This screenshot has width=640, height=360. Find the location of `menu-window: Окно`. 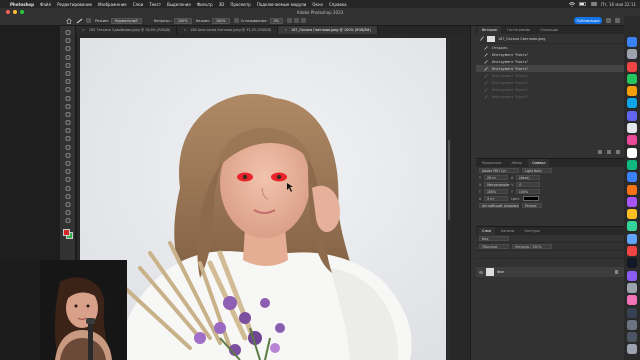

menu-window: Окно is located at coordinates (317, 4).